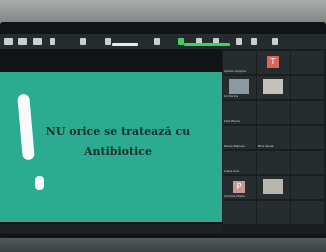  What do you see at coordinates (235, 146) in the screenshot?
I see `participant-name: Diana Blanaru` at bounding box center [235, 146].